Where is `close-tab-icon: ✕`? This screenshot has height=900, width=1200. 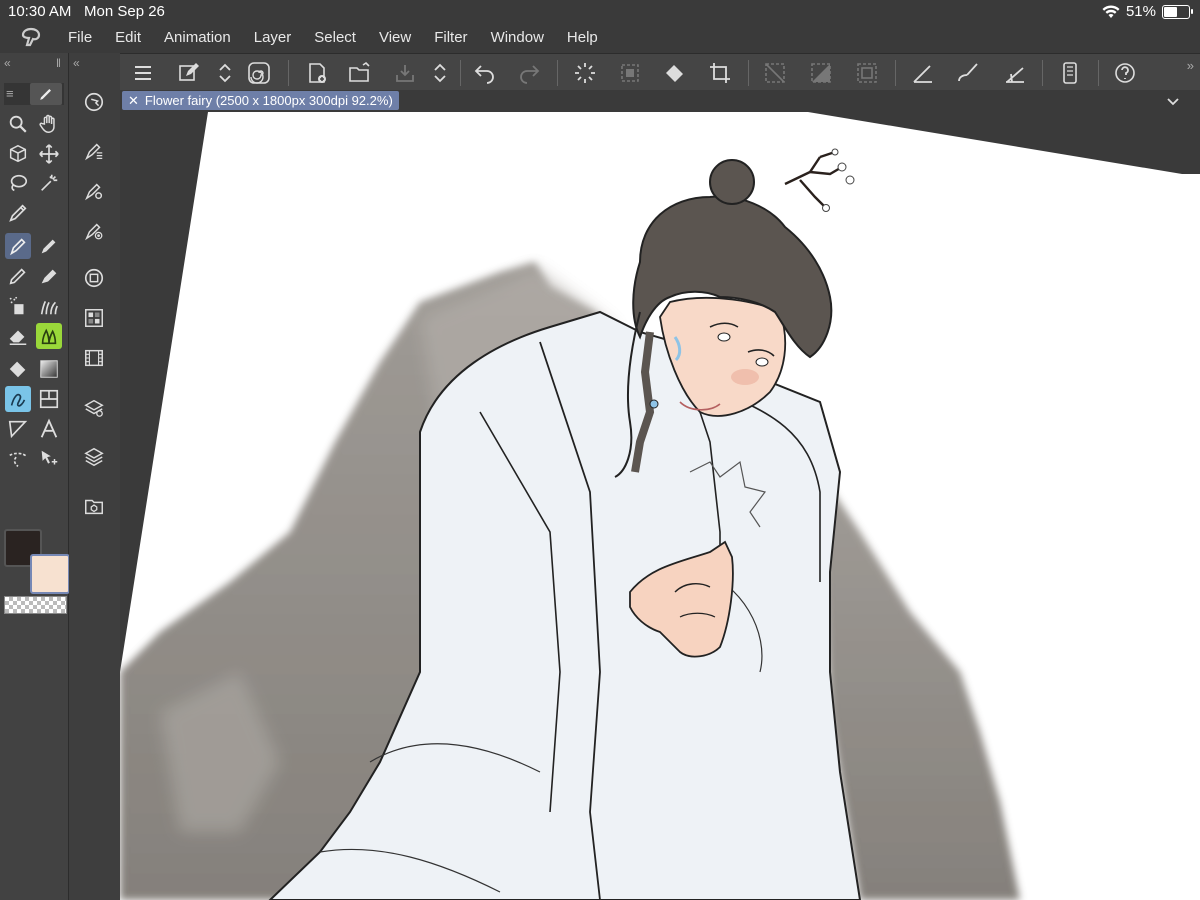
close-tab-icon: ✕ is located at coordinates (133, 100).